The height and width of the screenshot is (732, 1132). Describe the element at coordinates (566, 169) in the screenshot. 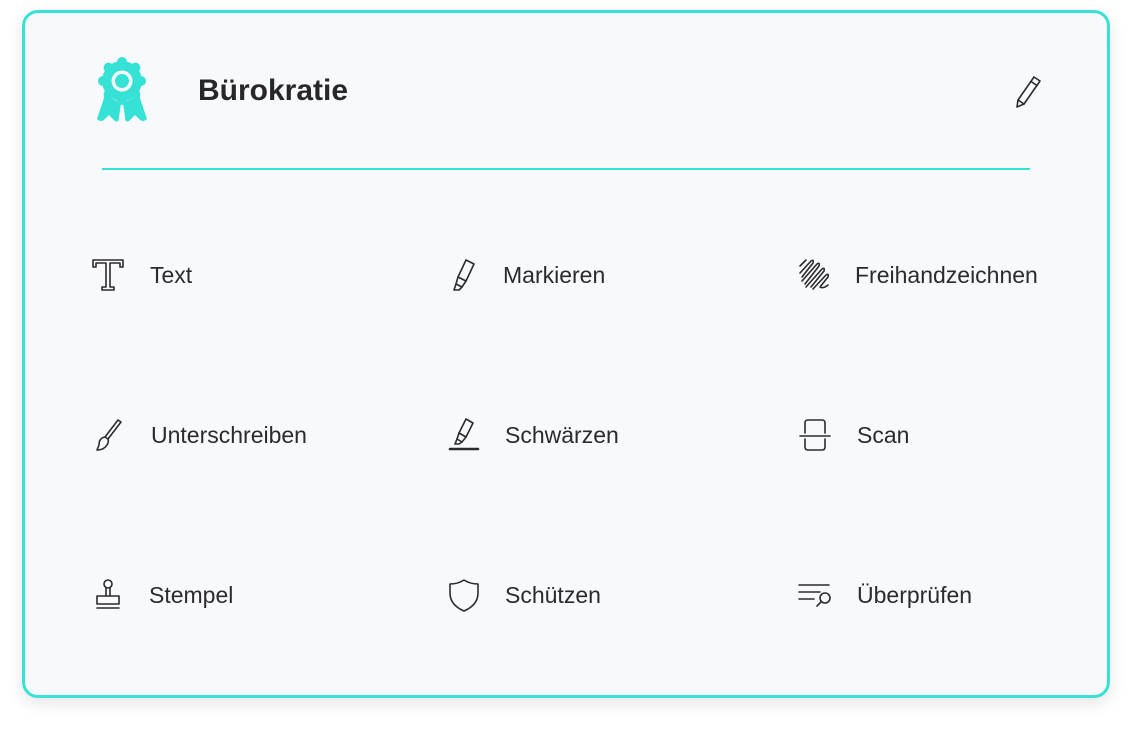

I see `header-divider` at that location.